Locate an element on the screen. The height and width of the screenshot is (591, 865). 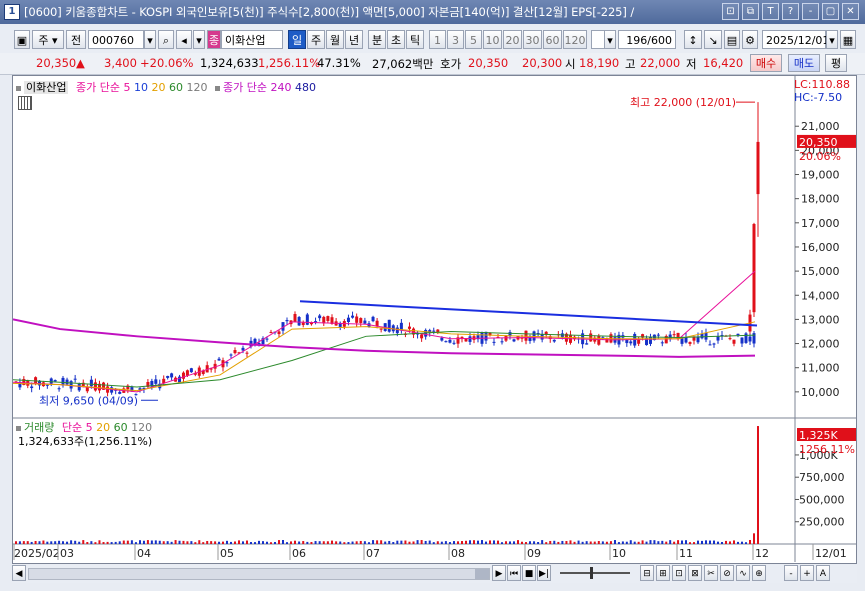
layout-icon: ▣ is located at coordinates (22, 39).